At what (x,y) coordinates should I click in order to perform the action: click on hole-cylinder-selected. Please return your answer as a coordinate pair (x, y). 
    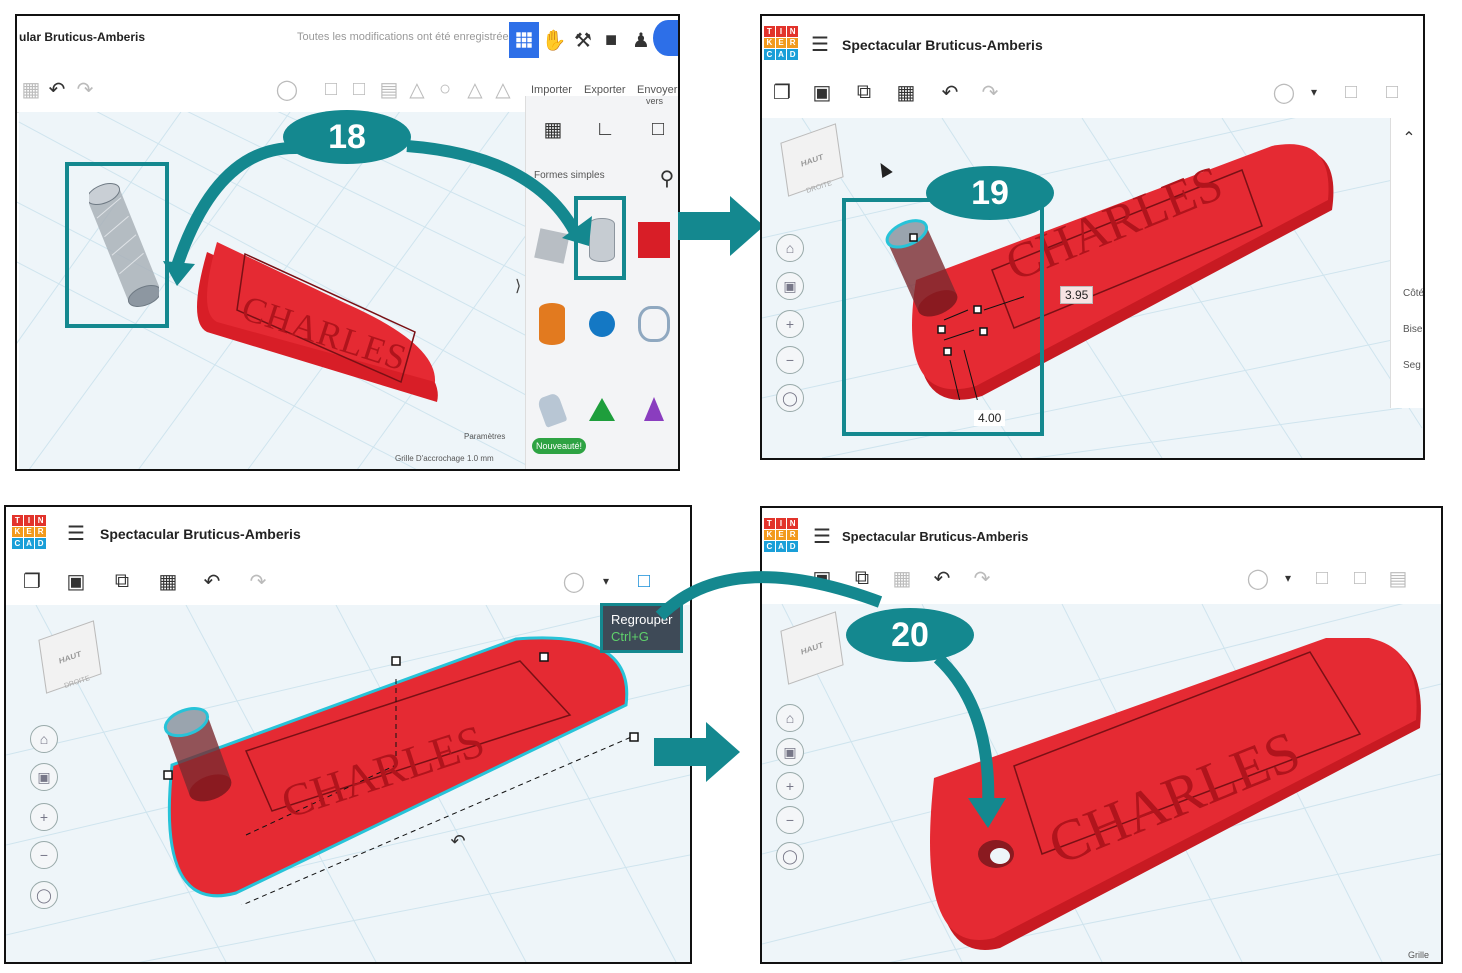
    Looking at the image, I should click on (954, 305).